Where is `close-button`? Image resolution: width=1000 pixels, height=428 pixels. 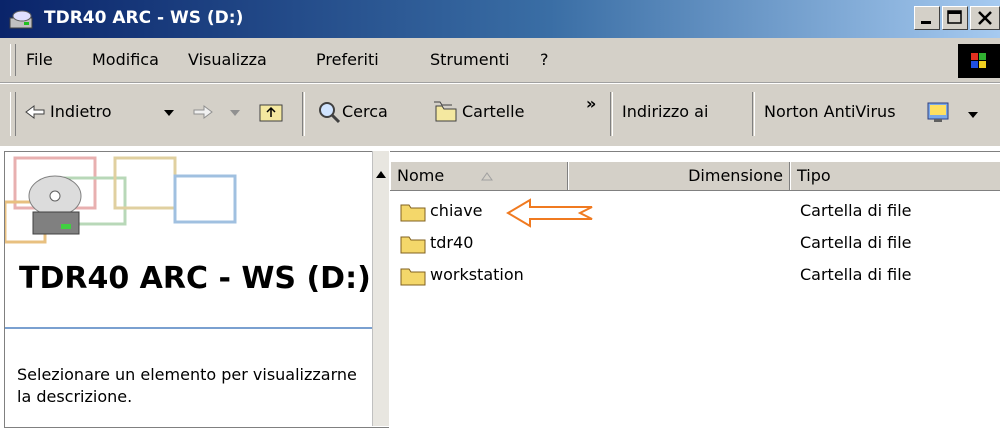
close-button is located at coordinates (985, 18).